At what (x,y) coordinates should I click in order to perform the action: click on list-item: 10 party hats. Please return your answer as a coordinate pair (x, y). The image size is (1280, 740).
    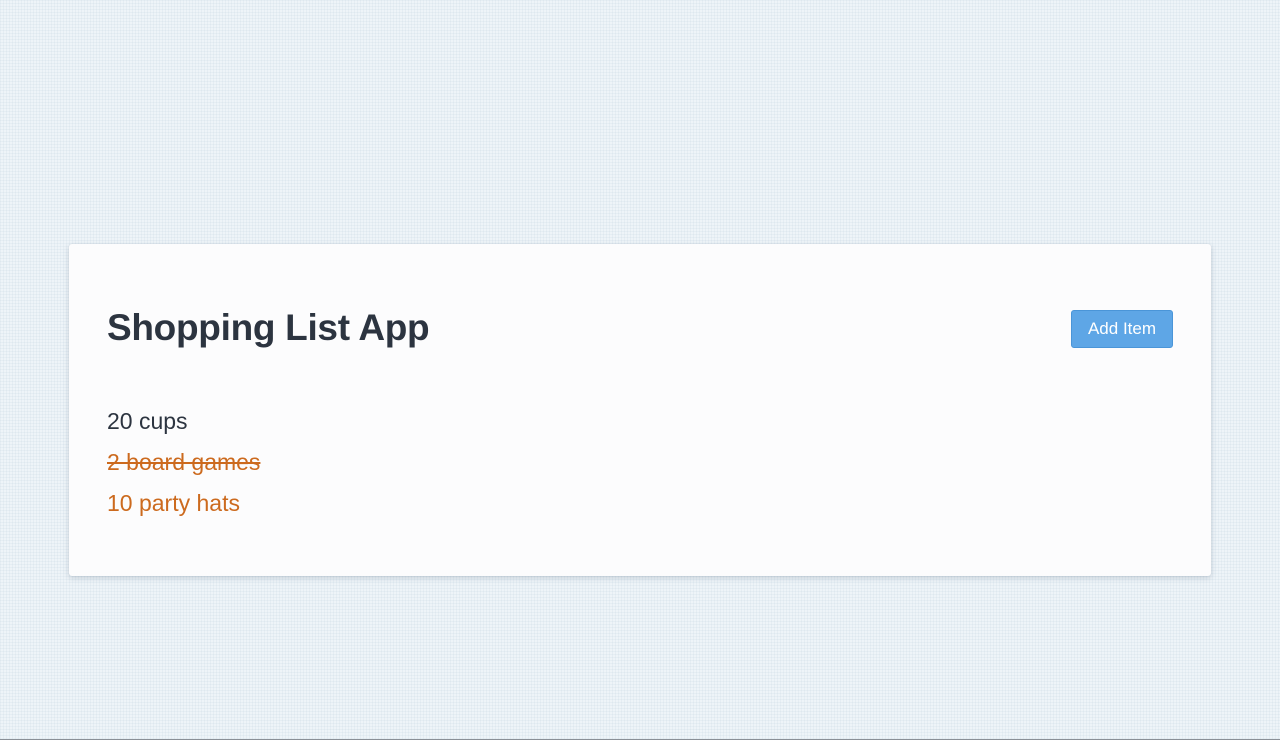
    Looking at the image, I should click on (183, 503).